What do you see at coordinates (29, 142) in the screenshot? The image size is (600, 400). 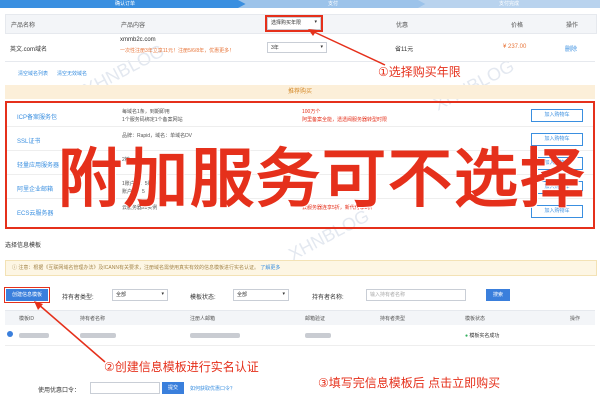 I see `addon-name: SSL证书` at bounding box center [29, 142].